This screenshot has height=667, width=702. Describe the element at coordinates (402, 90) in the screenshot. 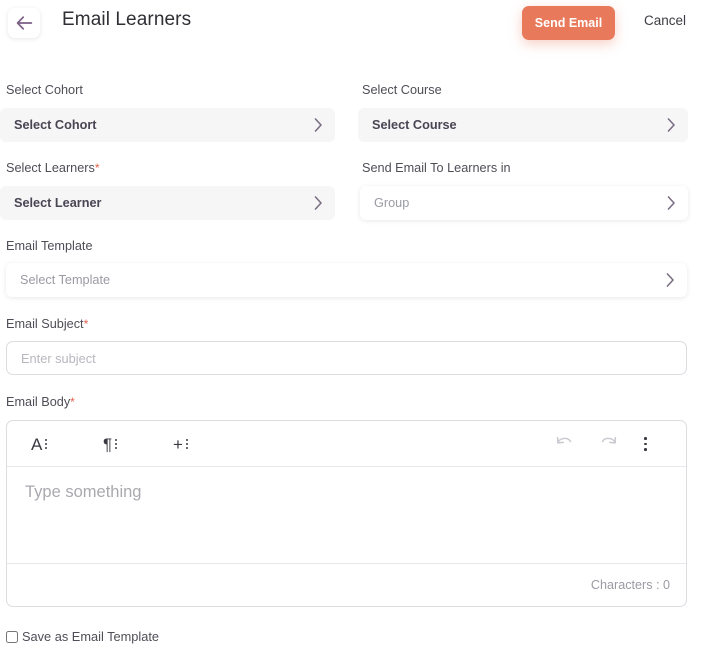

I see `select-course-label: Select Course` at that location.